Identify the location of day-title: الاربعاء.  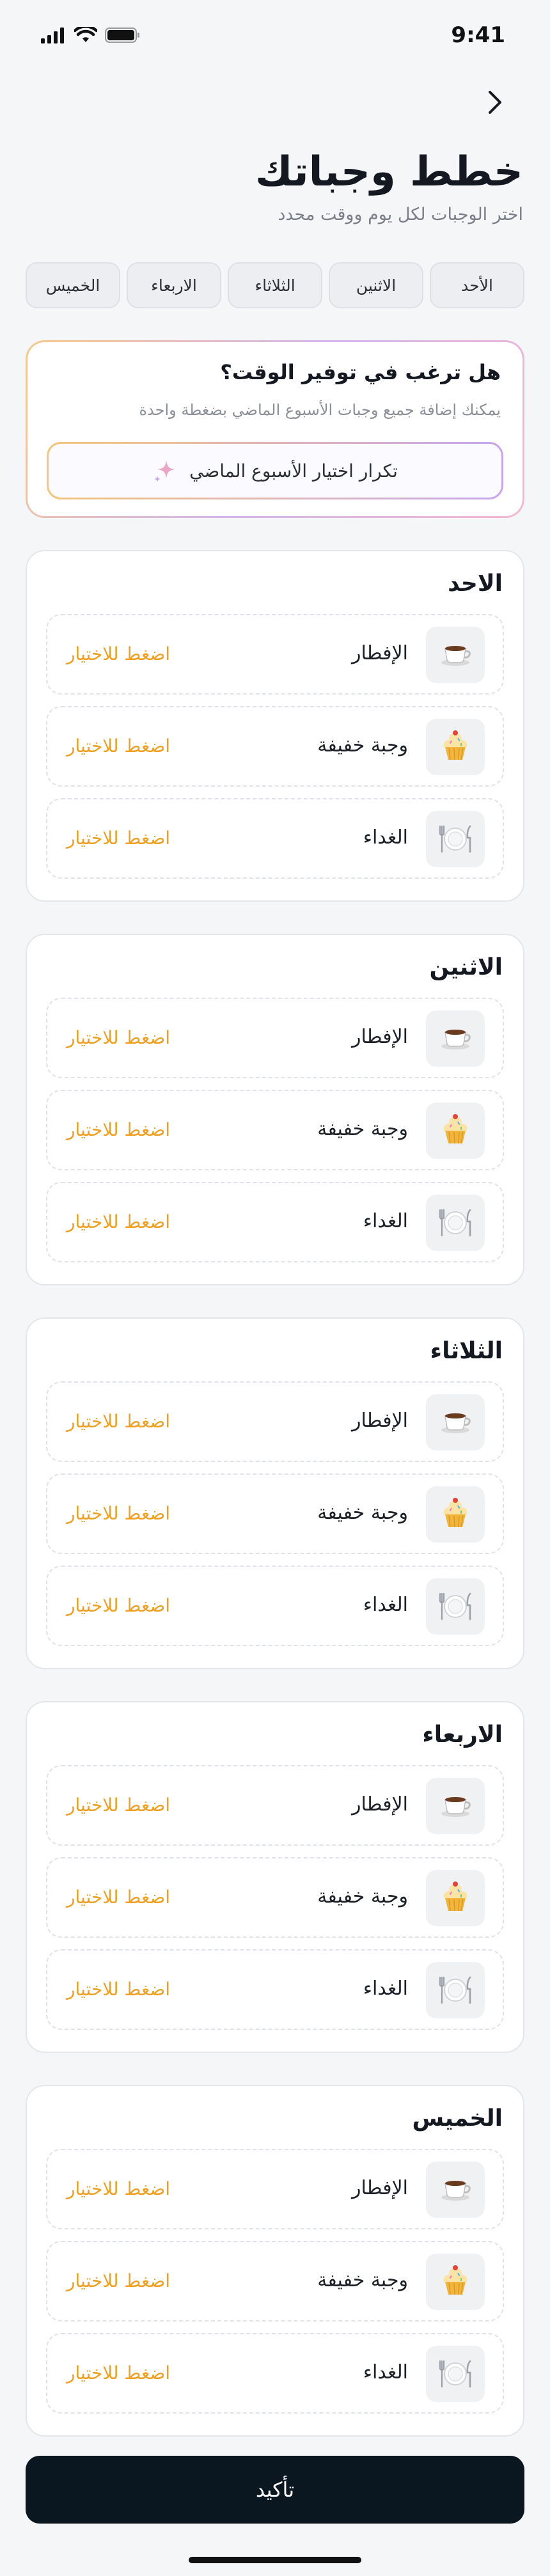
(463, 1735).